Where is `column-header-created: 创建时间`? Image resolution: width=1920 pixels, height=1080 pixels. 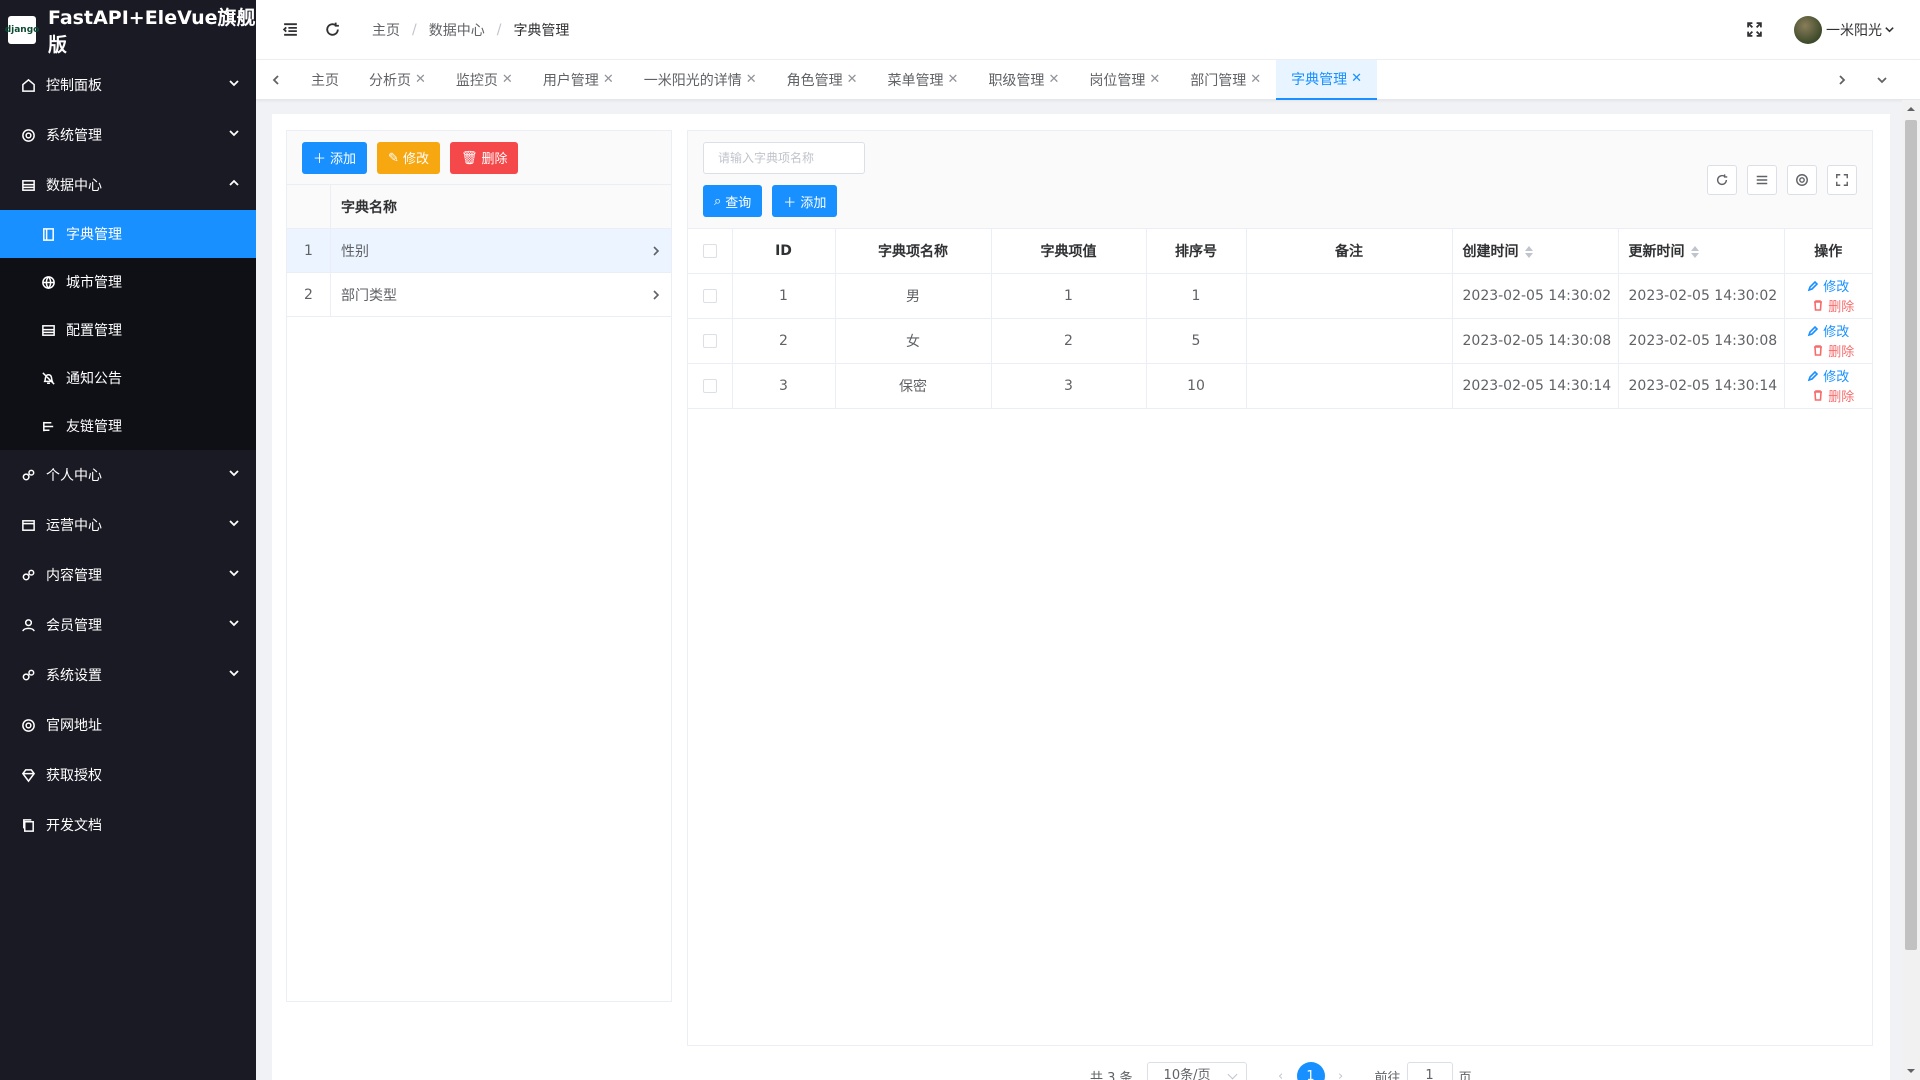
column-header-created: 创建时间 is located at coordinates (1535, 251).